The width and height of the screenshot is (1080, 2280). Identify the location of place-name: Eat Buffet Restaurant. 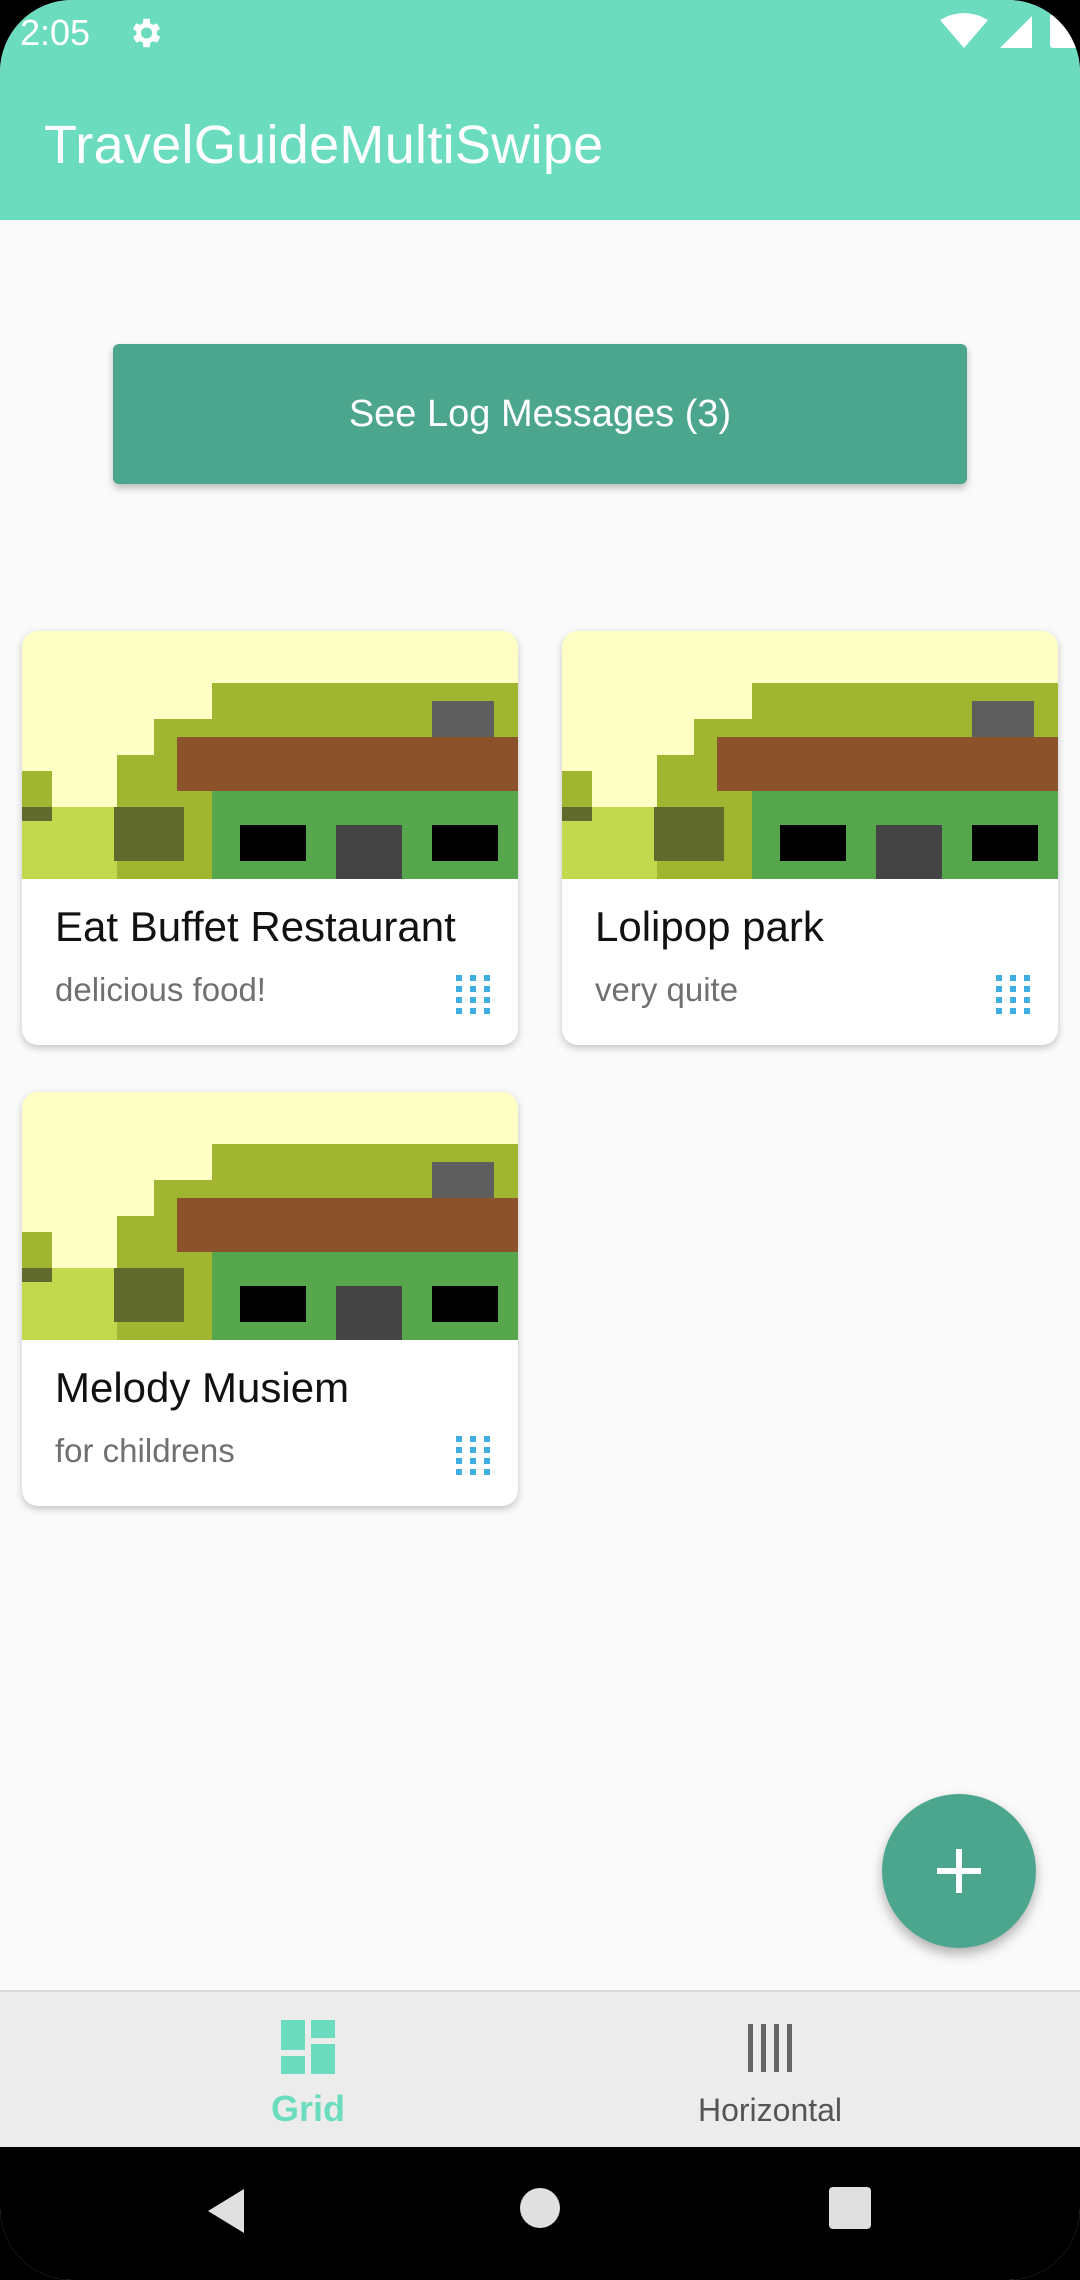
(255, 926).